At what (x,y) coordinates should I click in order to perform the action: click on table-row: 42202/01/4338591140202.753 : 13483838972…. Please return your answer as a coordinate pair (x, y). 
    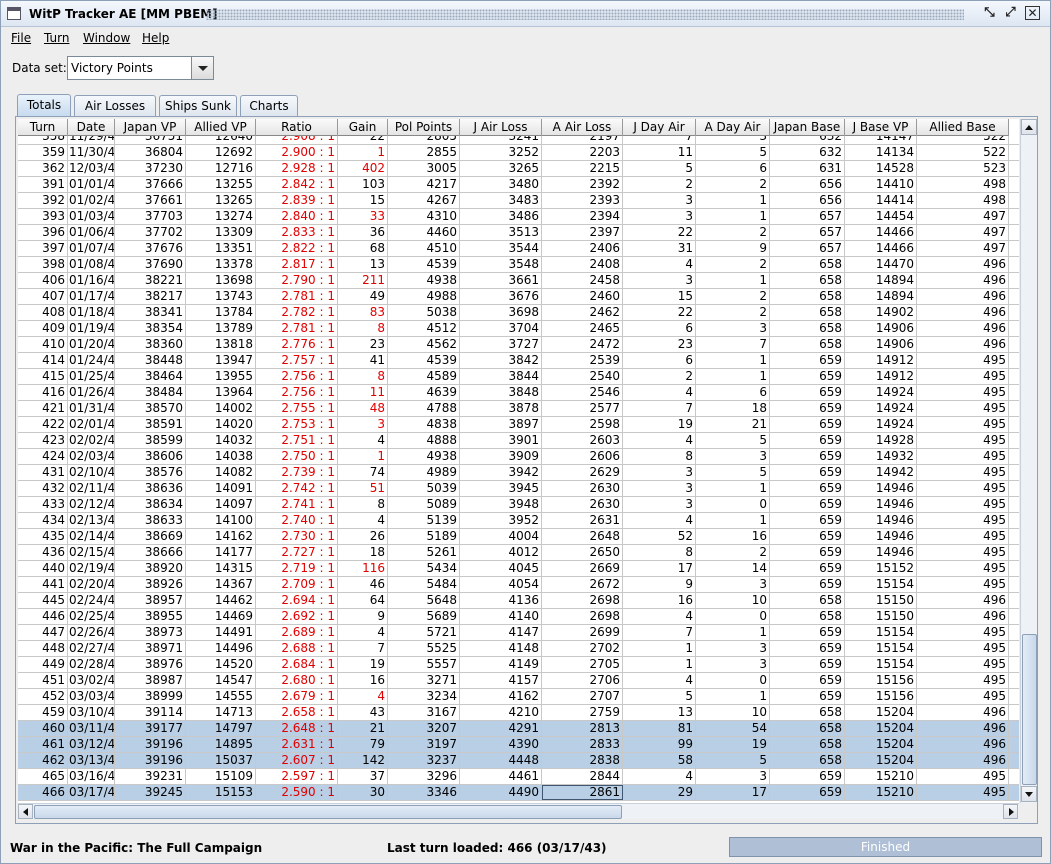
    Looking at the image, I should click on (518, 425).